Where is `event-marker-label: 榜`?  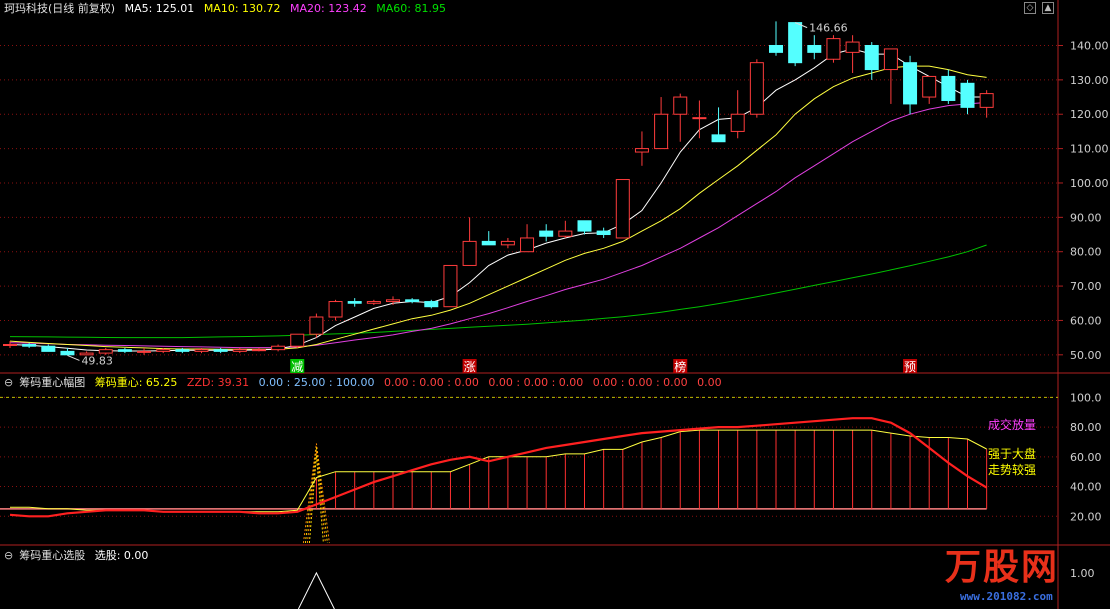
event-marker-label: 榜 is located at coordinates (680, 366).